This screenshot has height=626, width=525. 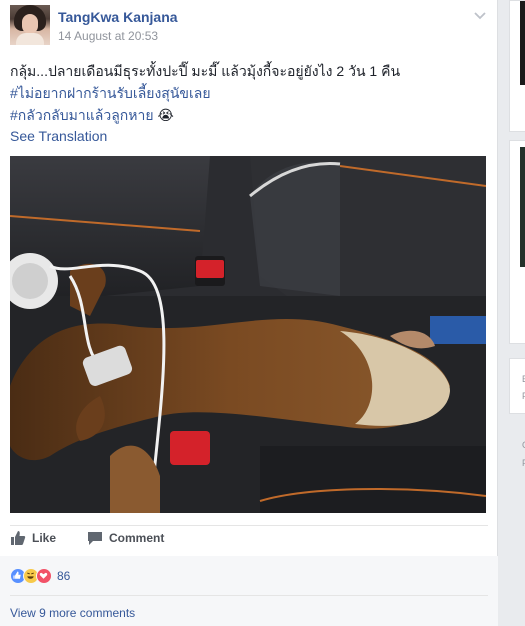 I want to click on comment-button: Comment, so click(x=125, y=538).